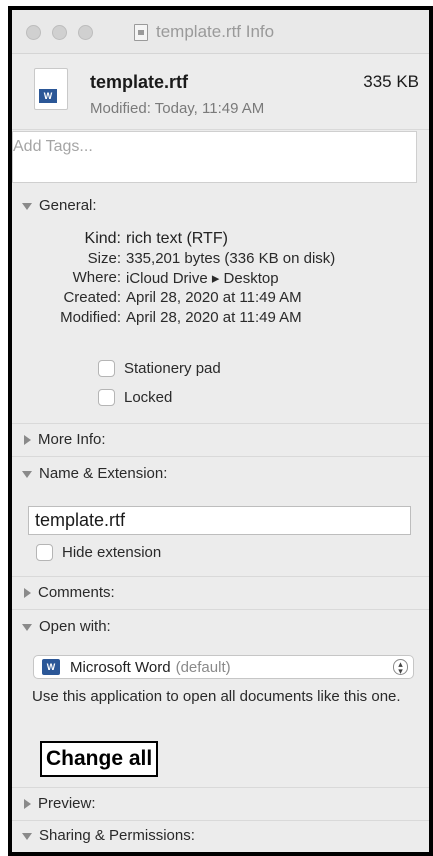 The height and width of the screenshot is (856, 433). What do you see at coordinates (68, 205) in the screenshot?
I see `general-header: General:` at bounding box center [68, 205].